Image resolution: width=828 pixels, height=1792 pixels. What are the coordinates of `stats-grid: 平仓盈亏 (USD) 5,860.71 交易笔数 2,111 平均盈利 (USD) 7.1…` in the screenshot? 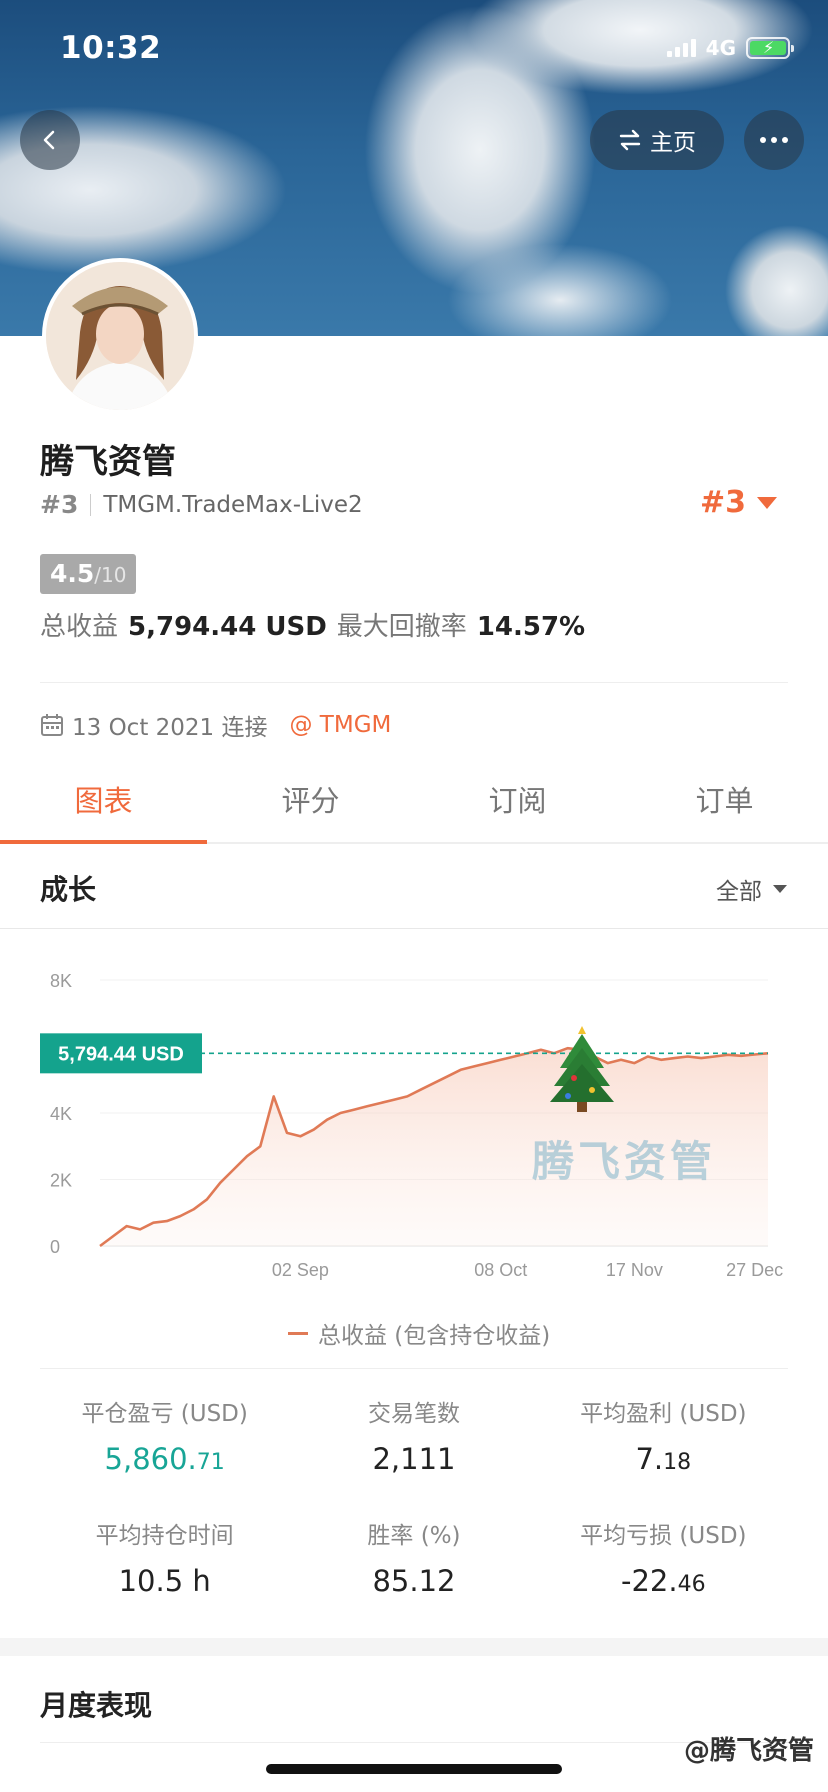 It's located at (414, 1496).